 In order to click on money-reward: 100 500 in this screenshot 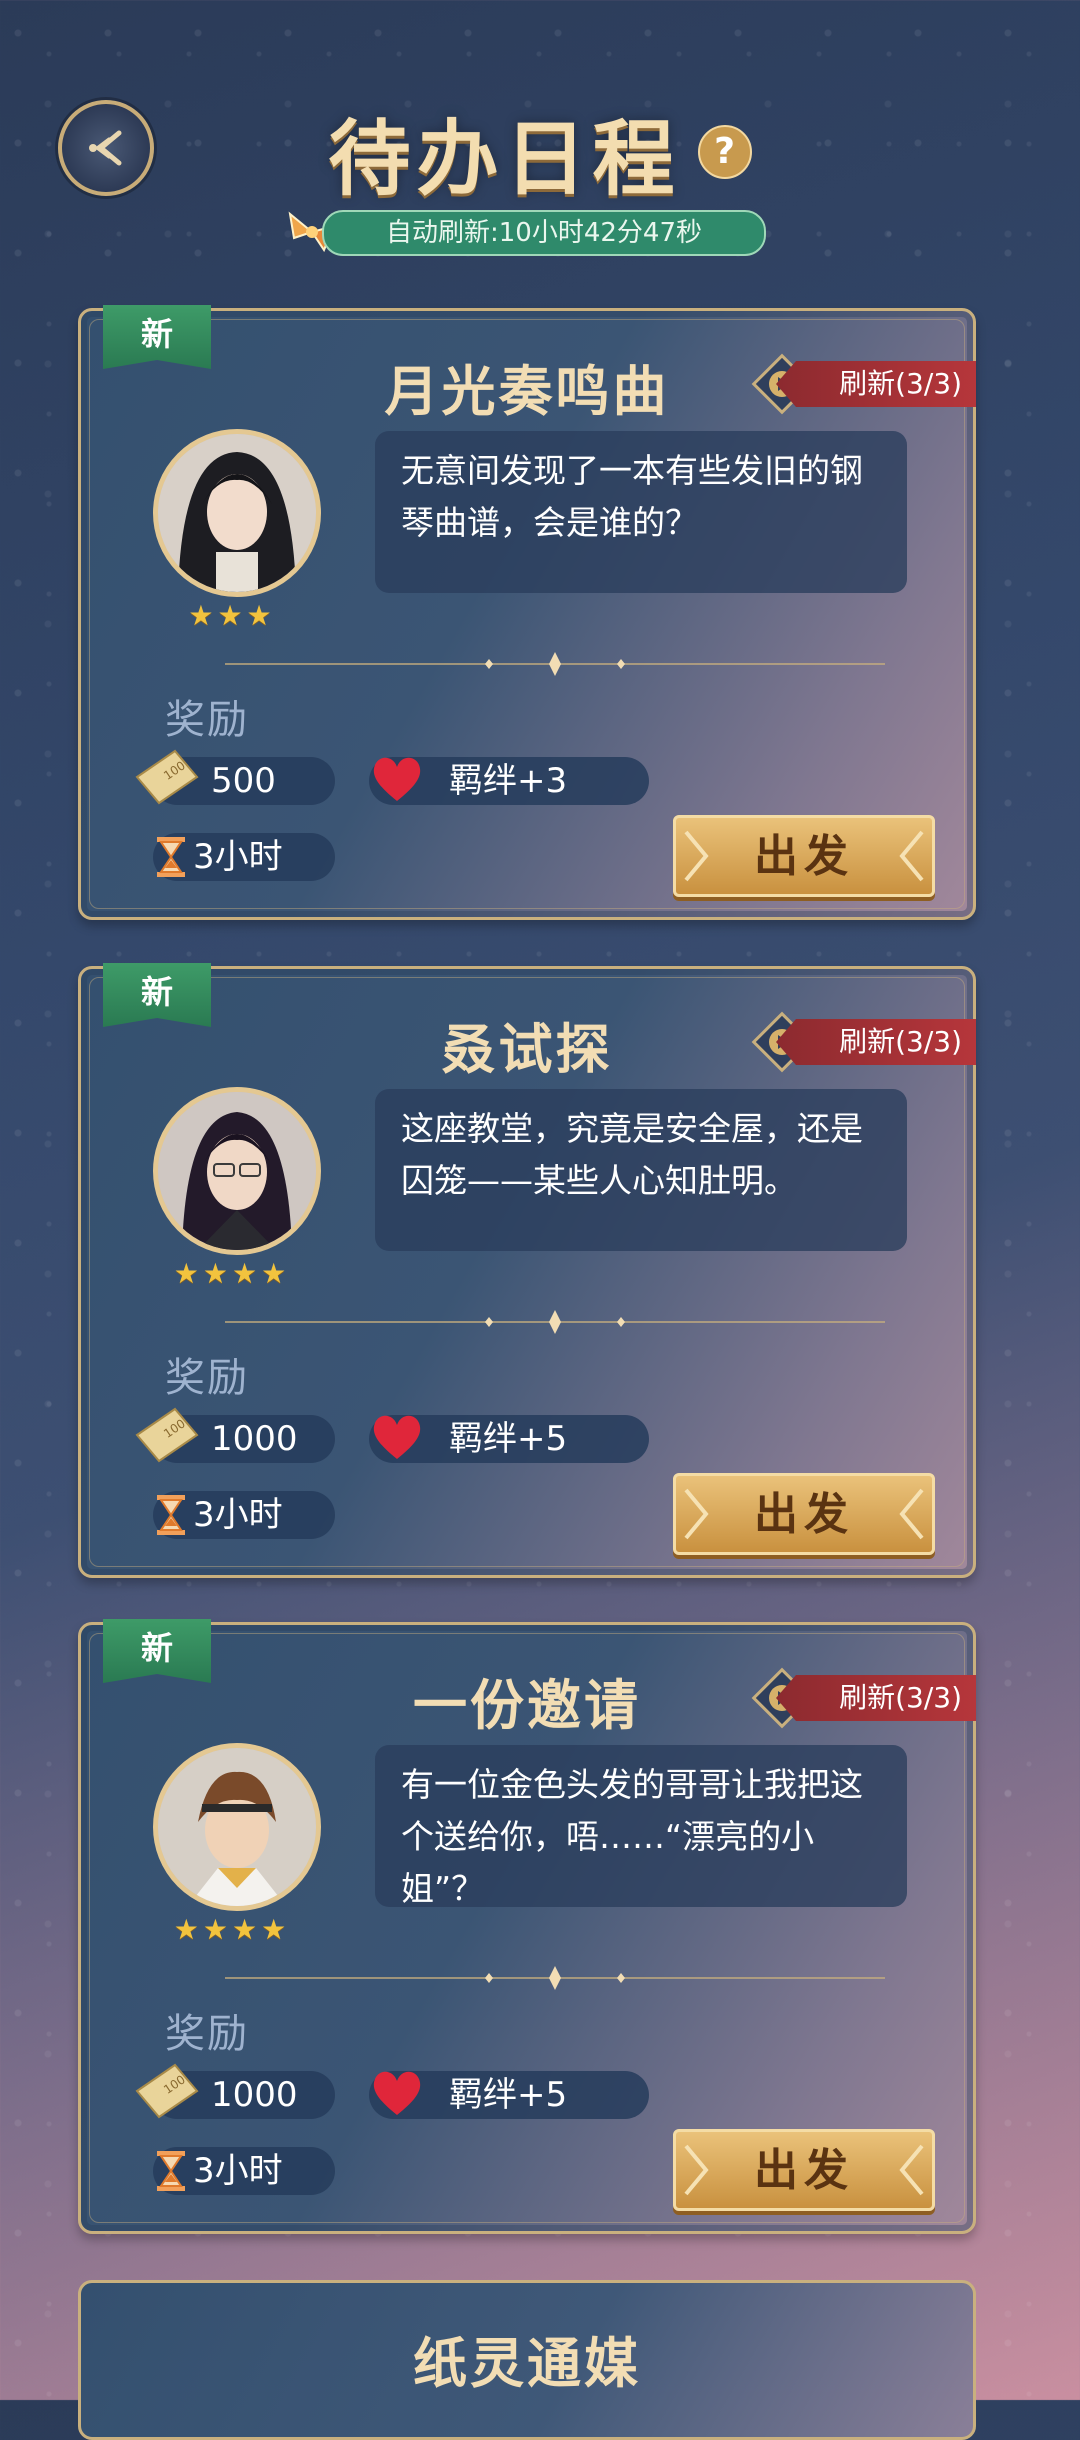, I will do `click(235, 777)`.